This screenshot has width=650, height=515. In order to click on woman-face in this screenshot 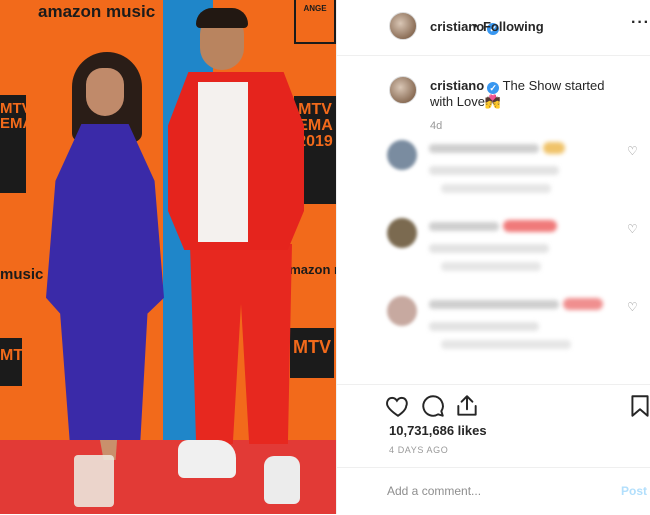, I will do `click(105, 92)`.